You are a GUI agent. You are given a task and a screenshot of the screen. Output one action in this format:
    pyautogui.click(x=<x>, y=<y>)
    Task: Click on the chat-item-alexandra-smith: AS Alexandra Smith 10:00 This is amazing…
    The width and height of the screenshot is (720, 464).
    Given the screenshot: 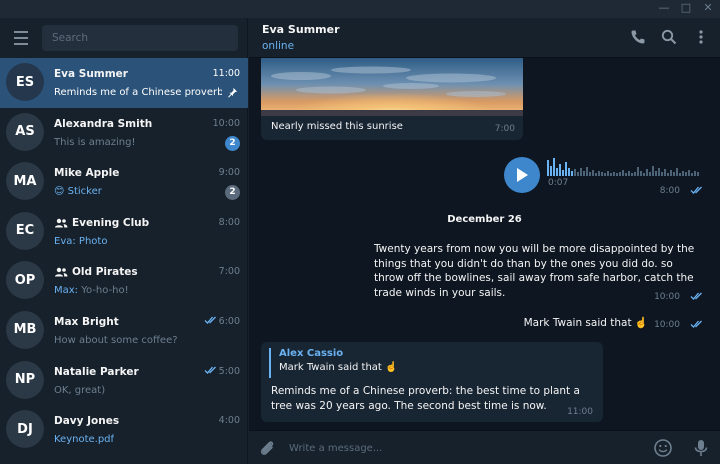 What is the action you would take?
    pyautogui.click(x=124, y=133)
    